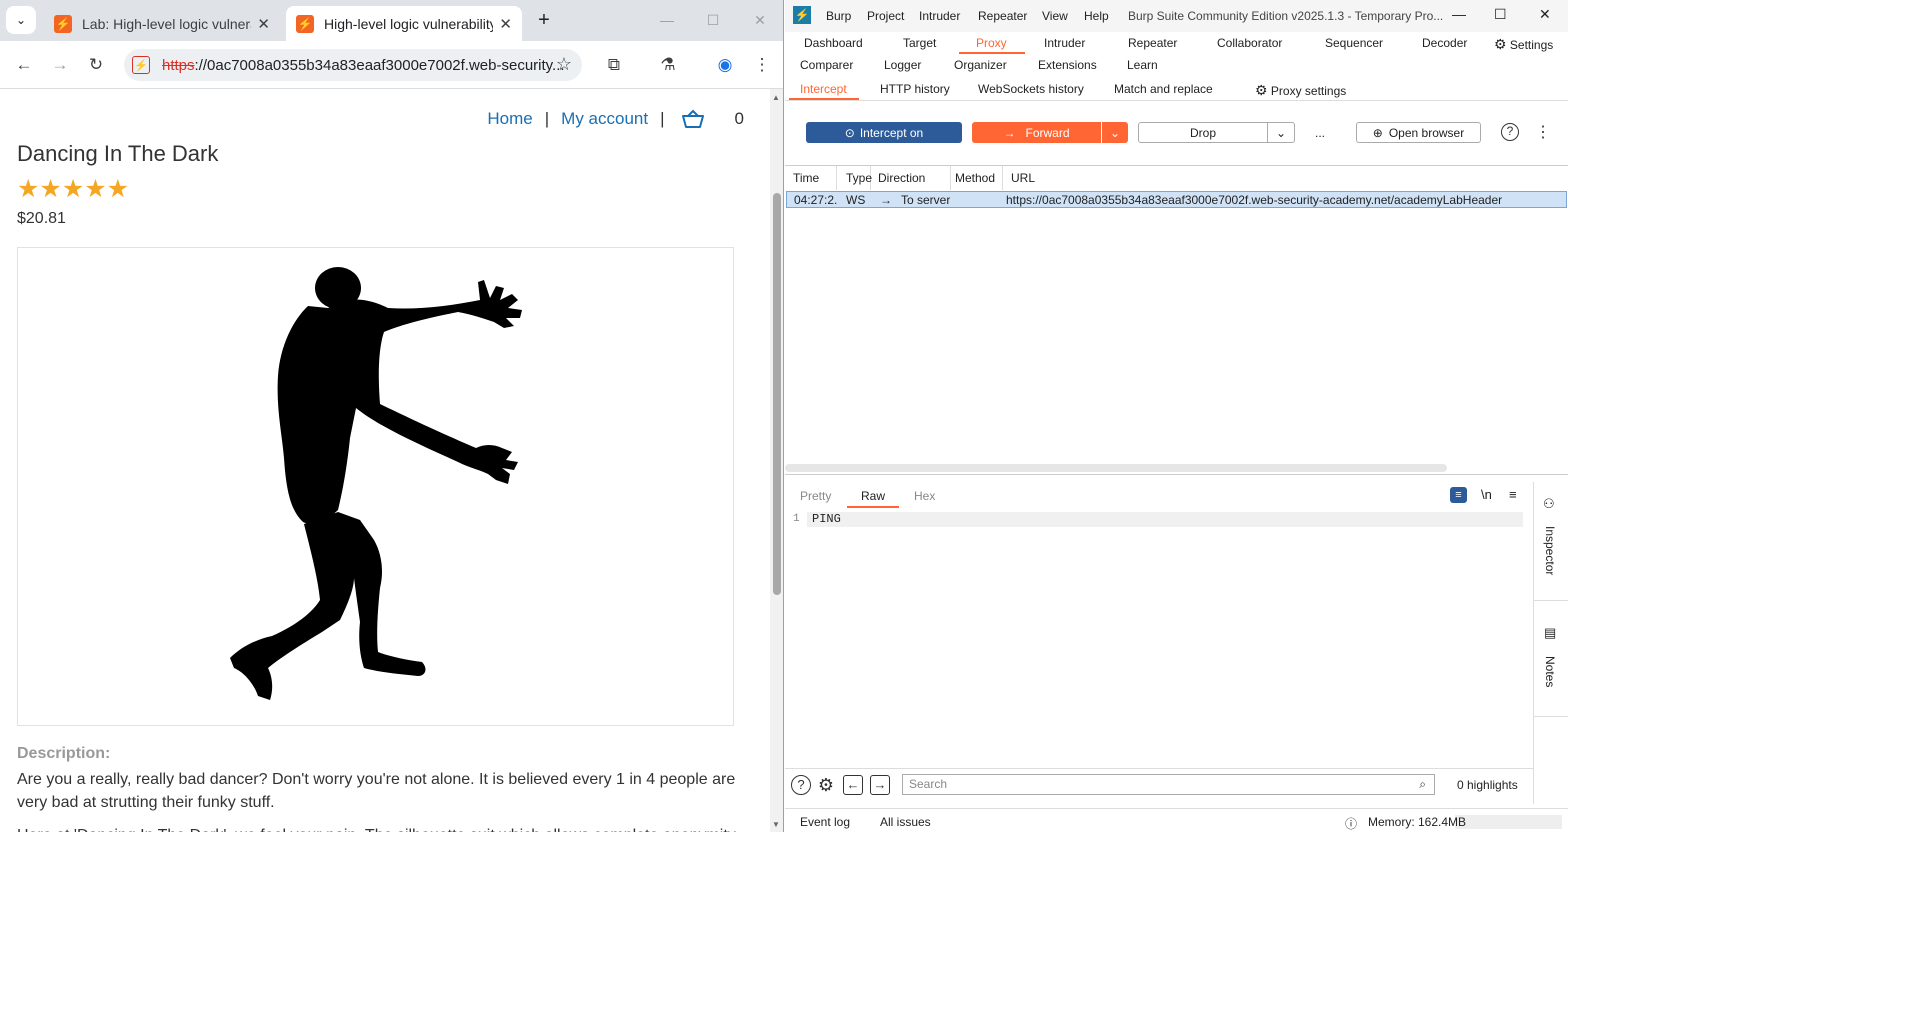  What do you see at coordinates (919, 43) in the screenshot?
I see `tab-target: Target` at bounding box center [919, 43].